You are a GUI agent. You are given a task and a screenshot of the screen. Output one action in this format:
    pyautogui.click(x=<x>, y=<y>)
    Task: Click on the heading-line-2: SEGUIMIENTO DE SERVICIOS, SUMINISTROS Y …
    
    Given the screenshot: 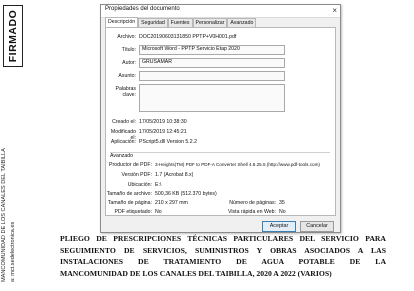 What is the action you would take?
    pyautogui.click(x=223, y=250)
    